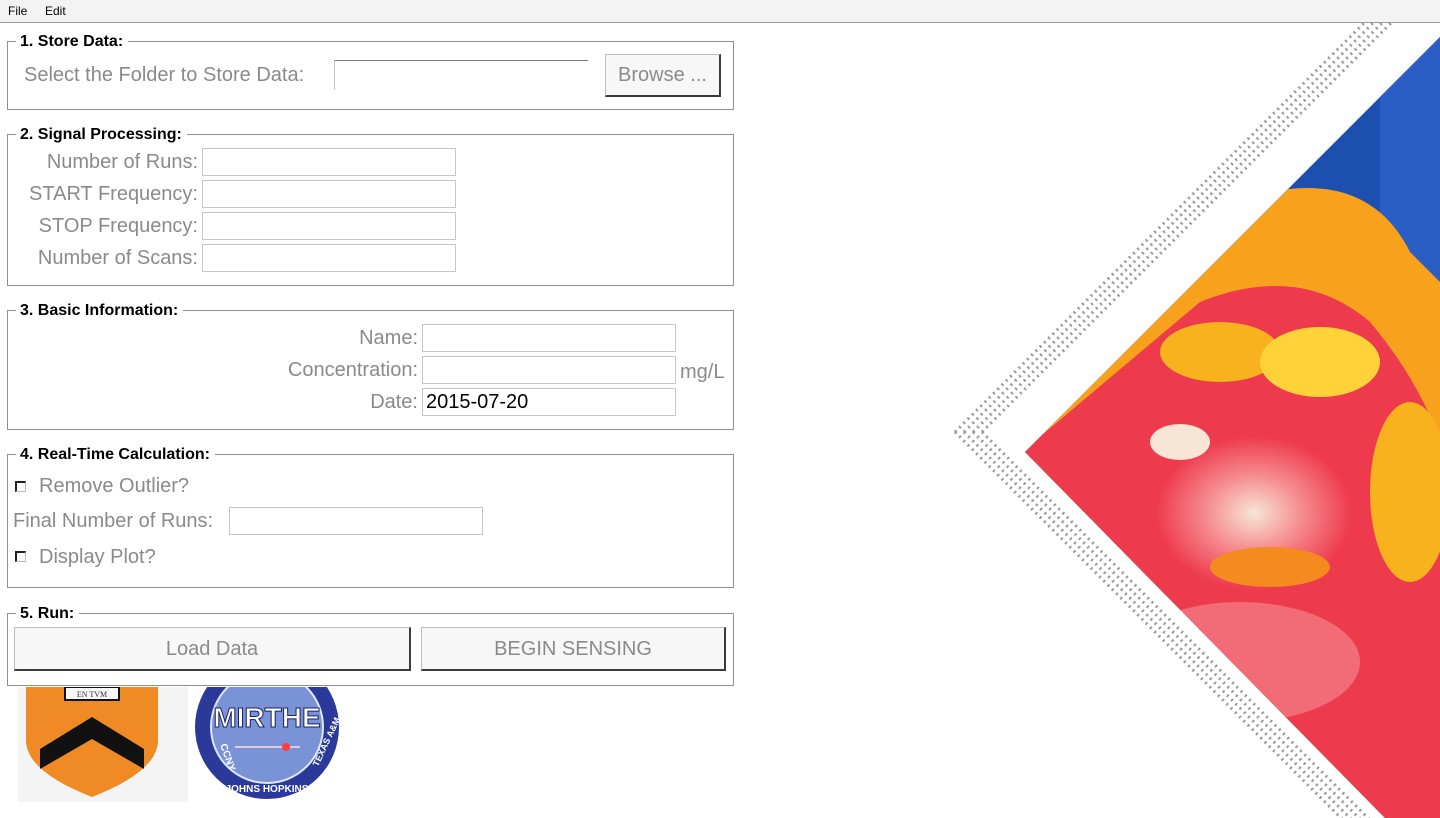 The image size is (1440, 818). Describe the element at coordinates (20, 486) in the screenshot. I see `remove-outlier-checkbox` at that location.